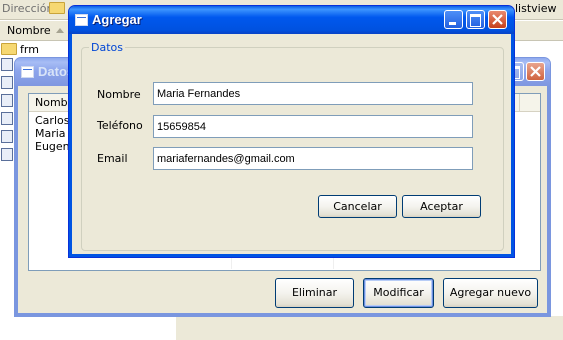  Describe the element at coordinates (119, 94) in the screenshot. I see `nombre-label: Nombre` at that location.